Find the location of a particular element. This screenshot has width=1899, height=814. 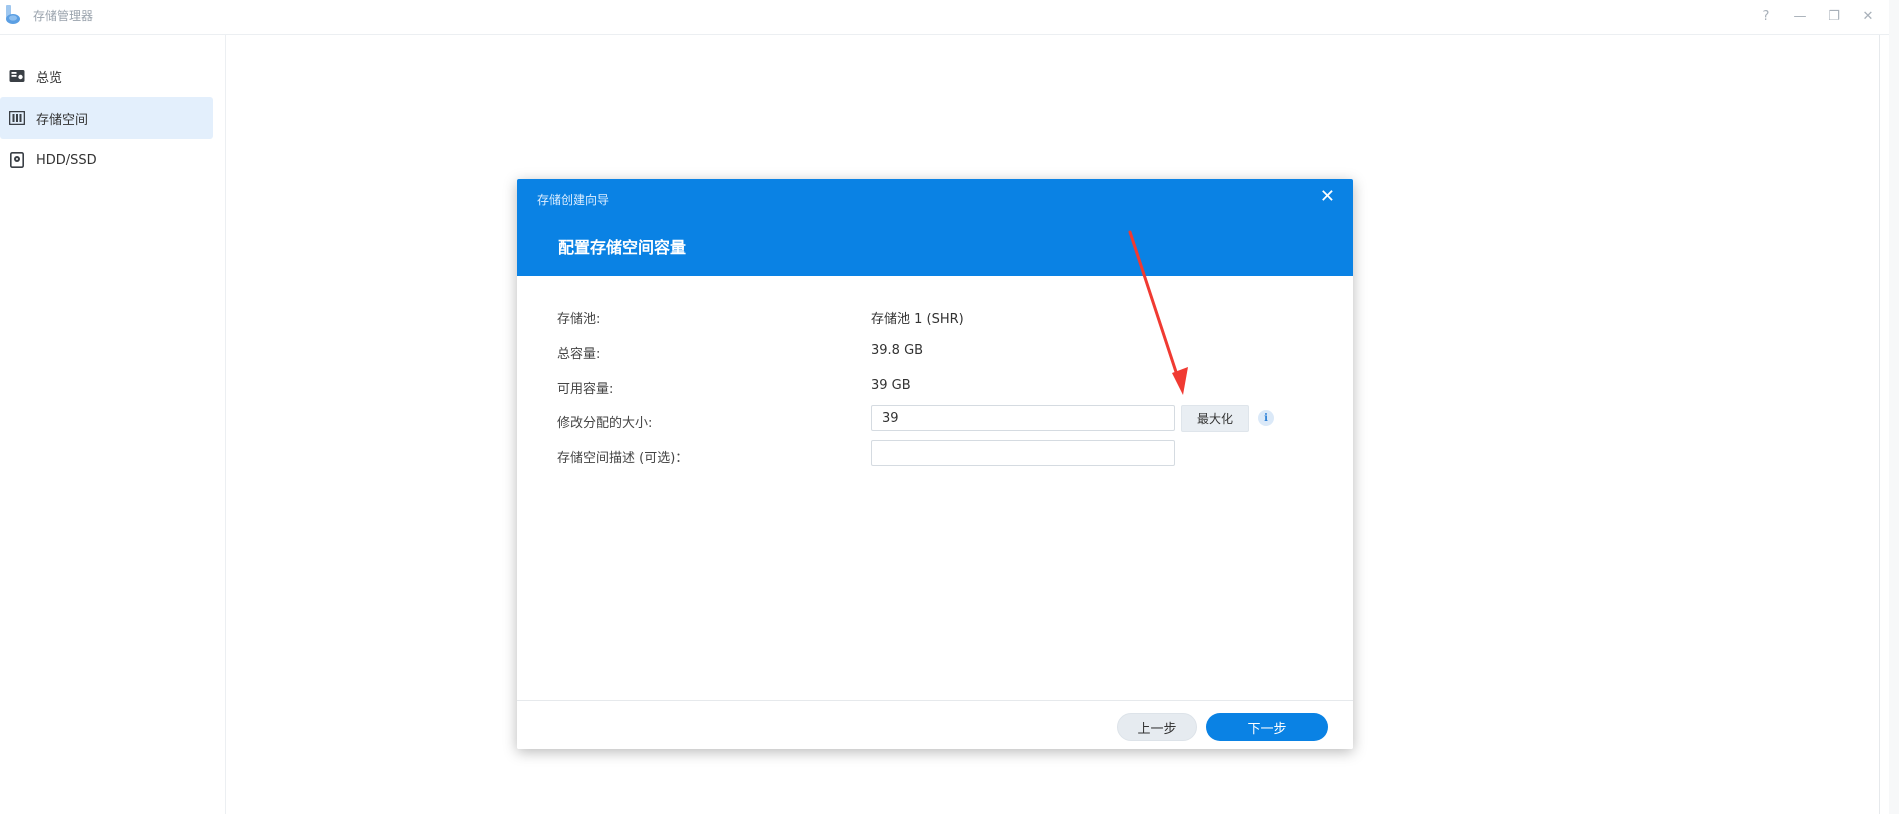

restore-icon: ❐ is located at coordinates (1834, 16).